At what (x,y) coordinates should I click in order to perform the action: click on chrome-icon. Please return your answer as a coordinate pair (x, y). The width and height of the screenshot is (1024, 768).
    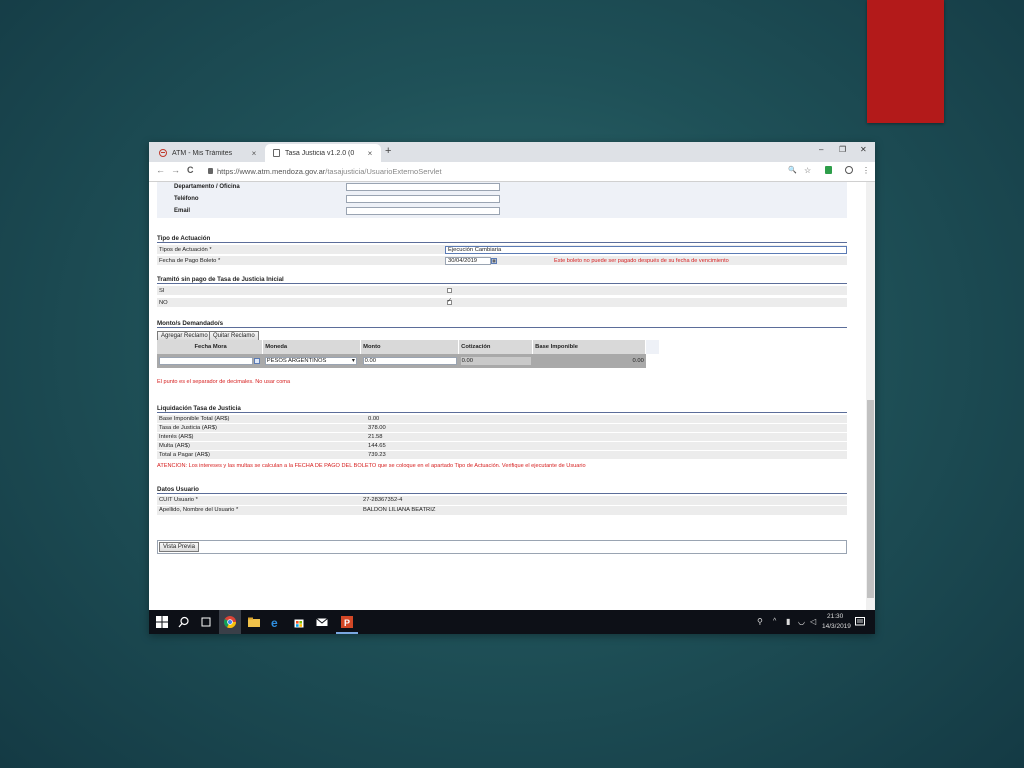
    Looking at the image, I should click on (230, 622).